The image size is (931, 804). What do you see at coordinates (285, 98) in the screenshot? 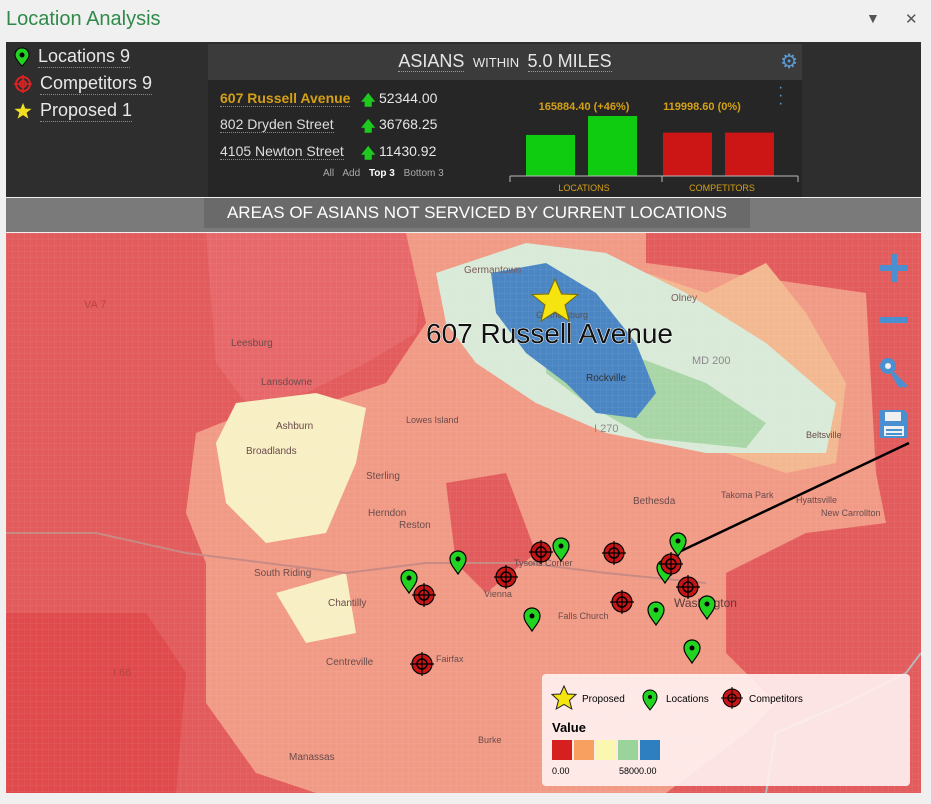
I see `ranking-name: 607 Russell Avenue` at bounding box center [285, 98].